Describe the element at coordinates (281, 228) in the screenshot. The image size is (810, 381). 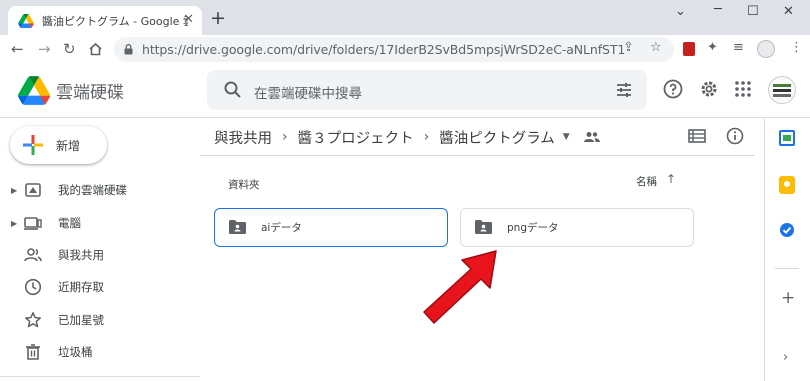
I see `folder-name: aiデータ` at that location.